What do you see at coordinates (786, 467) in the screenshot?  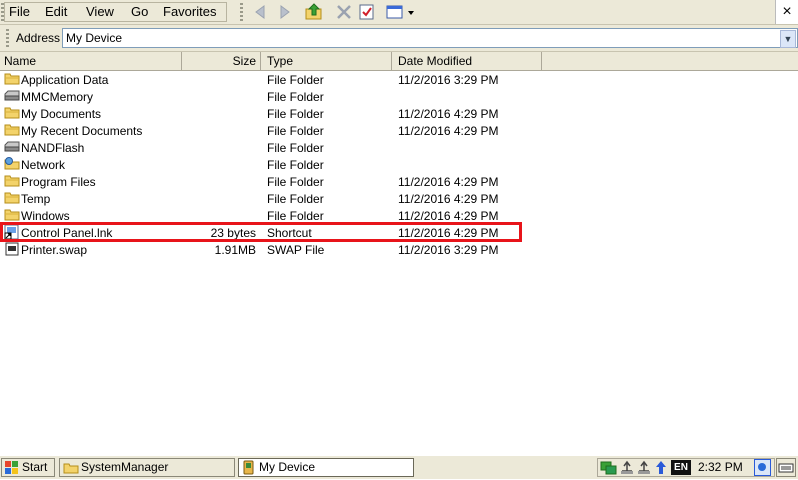 I see `keyboard-icon` at bounding box center [786, 467].